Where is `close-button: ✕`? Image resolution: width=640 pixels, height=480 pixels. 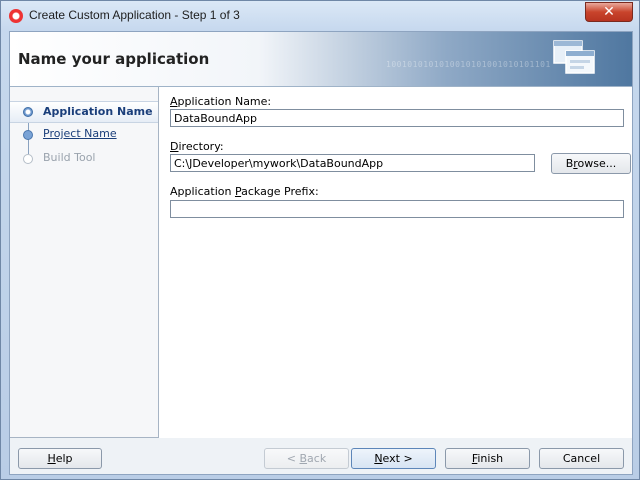
close-button: ✕ is located at coordinates (609, 12).